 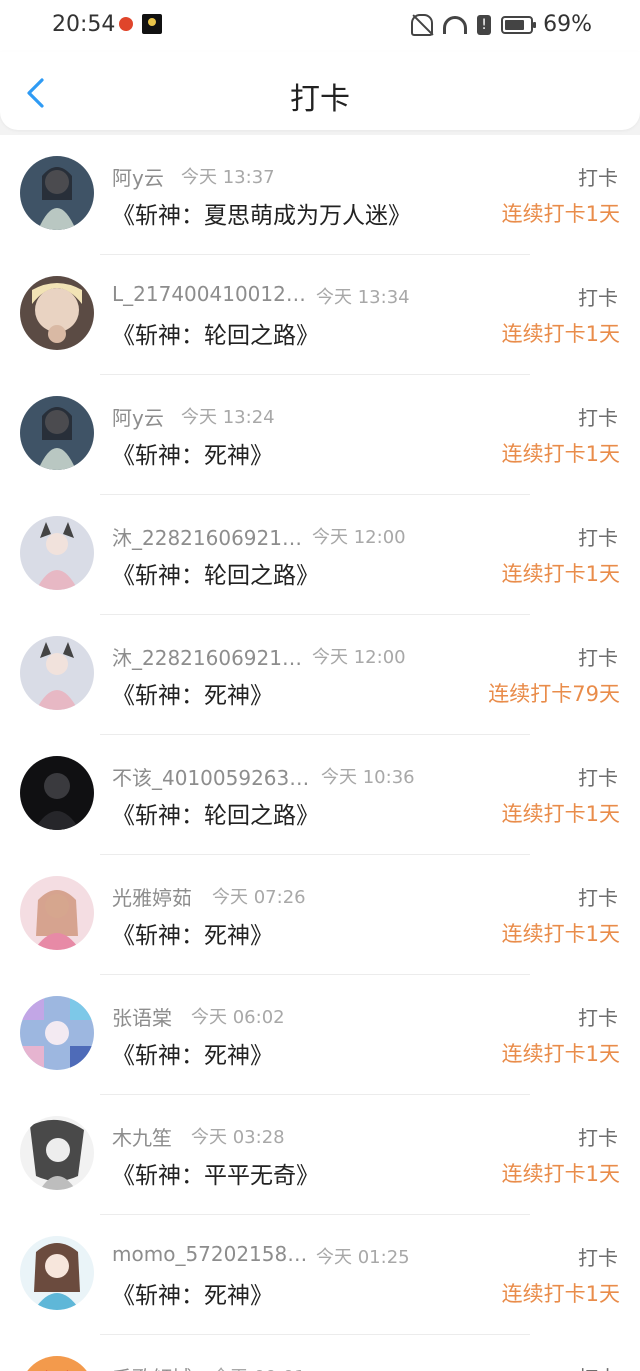 What do you see at coordinates (259, 897) in the screenshot?
I see `checkin-time: 今天 07:26` at bounding box center [259, 897].